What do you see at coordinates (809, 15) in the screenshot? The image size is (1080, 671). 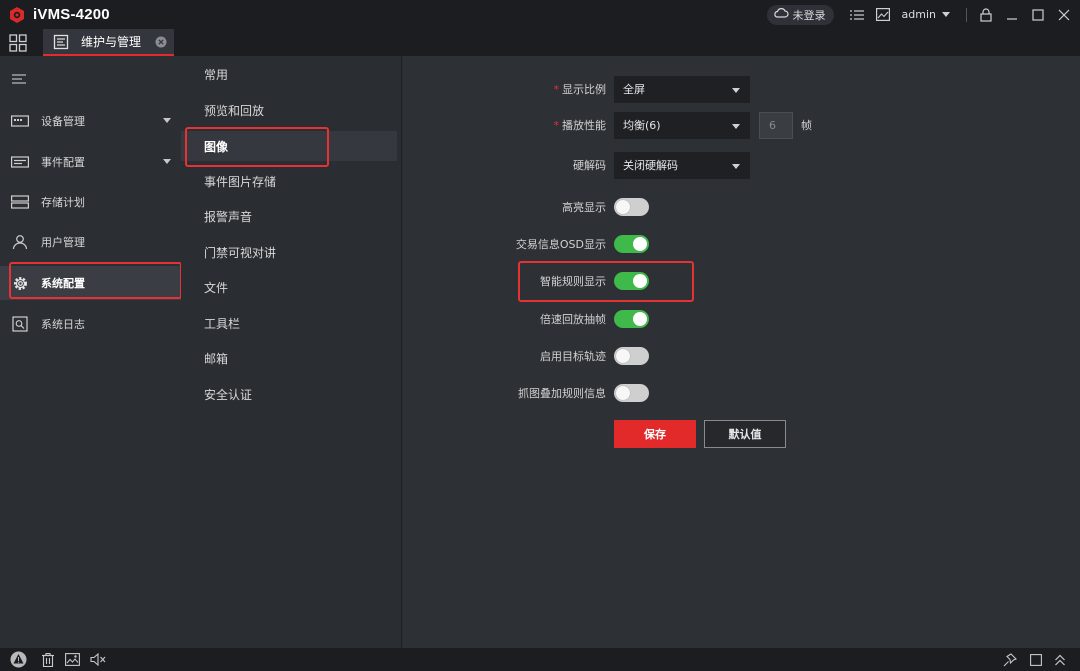 I see `login-status-label: 未登录` at bounding box center [809, 15].